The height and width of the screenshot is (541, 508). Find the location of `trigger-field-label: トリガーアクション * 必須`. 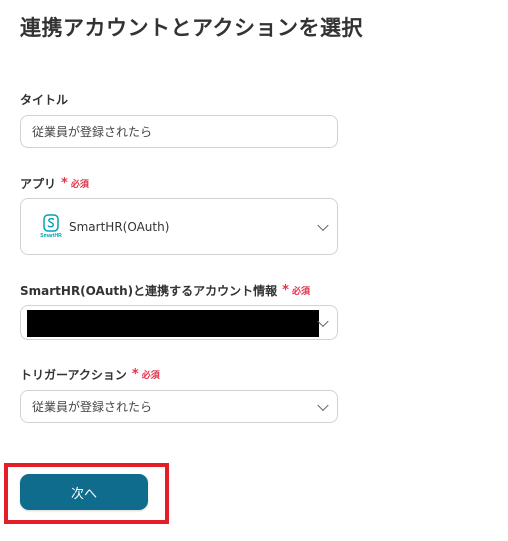

trigger-field-label: トリガーアクション * 必須 is located at coordinates (90, 374).